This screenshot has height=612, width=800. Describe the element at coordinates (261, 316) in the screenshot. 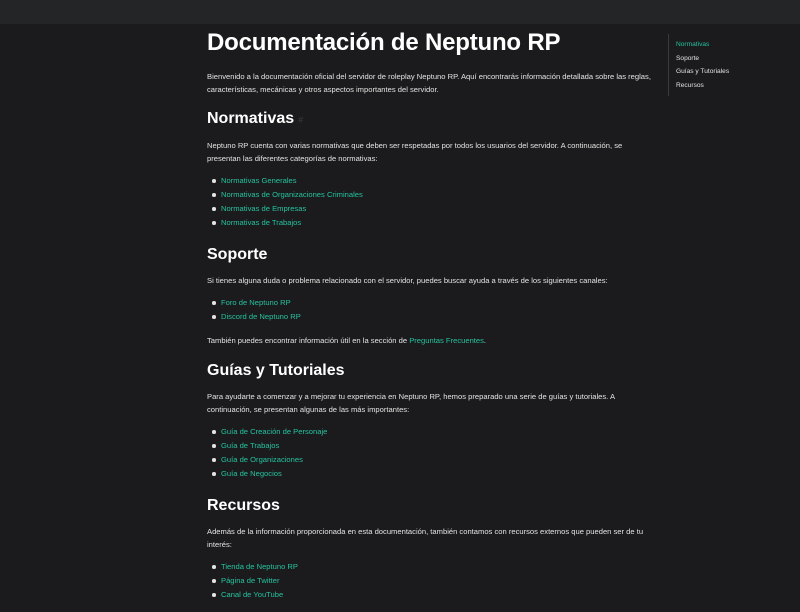

I see `link-discord: Discord de Neptuno RP` at that location.